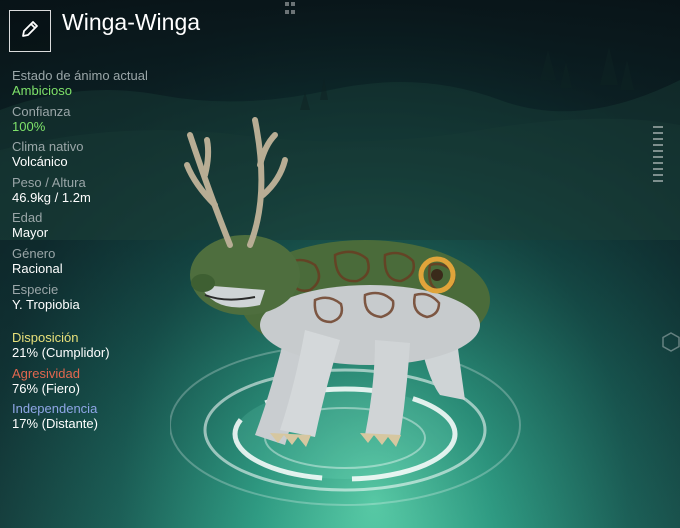 Image resolution: width=680 pixels, height=528 pixels. Describe the element at coordinates (55, 424) in the screenshot. I see `trait-value: 17% (Distante)` at that location.